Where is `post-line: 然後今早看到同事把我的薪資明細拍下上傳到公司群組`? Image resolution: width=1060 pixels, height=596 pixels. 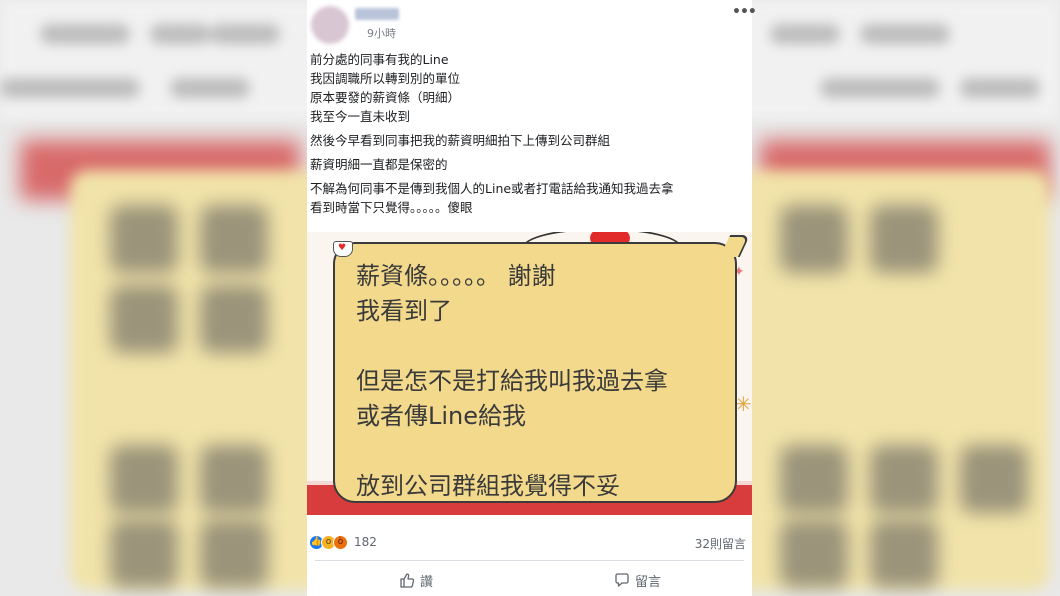 post-line: 然後今早看到同事把我的薪資明細拍下上傳到公司群組 is located at coordinates (460, 140).